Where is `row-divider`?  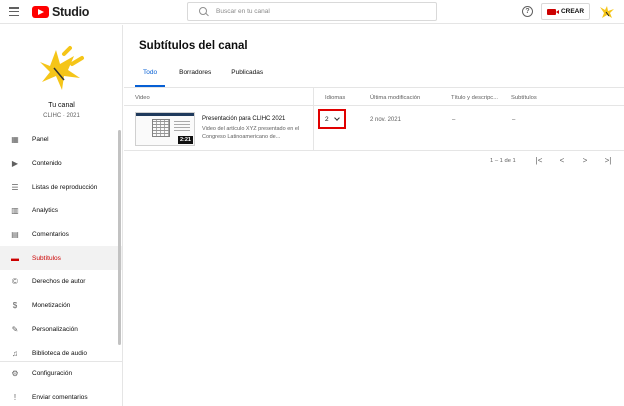
row-divider is located at coordinates (374, 150).